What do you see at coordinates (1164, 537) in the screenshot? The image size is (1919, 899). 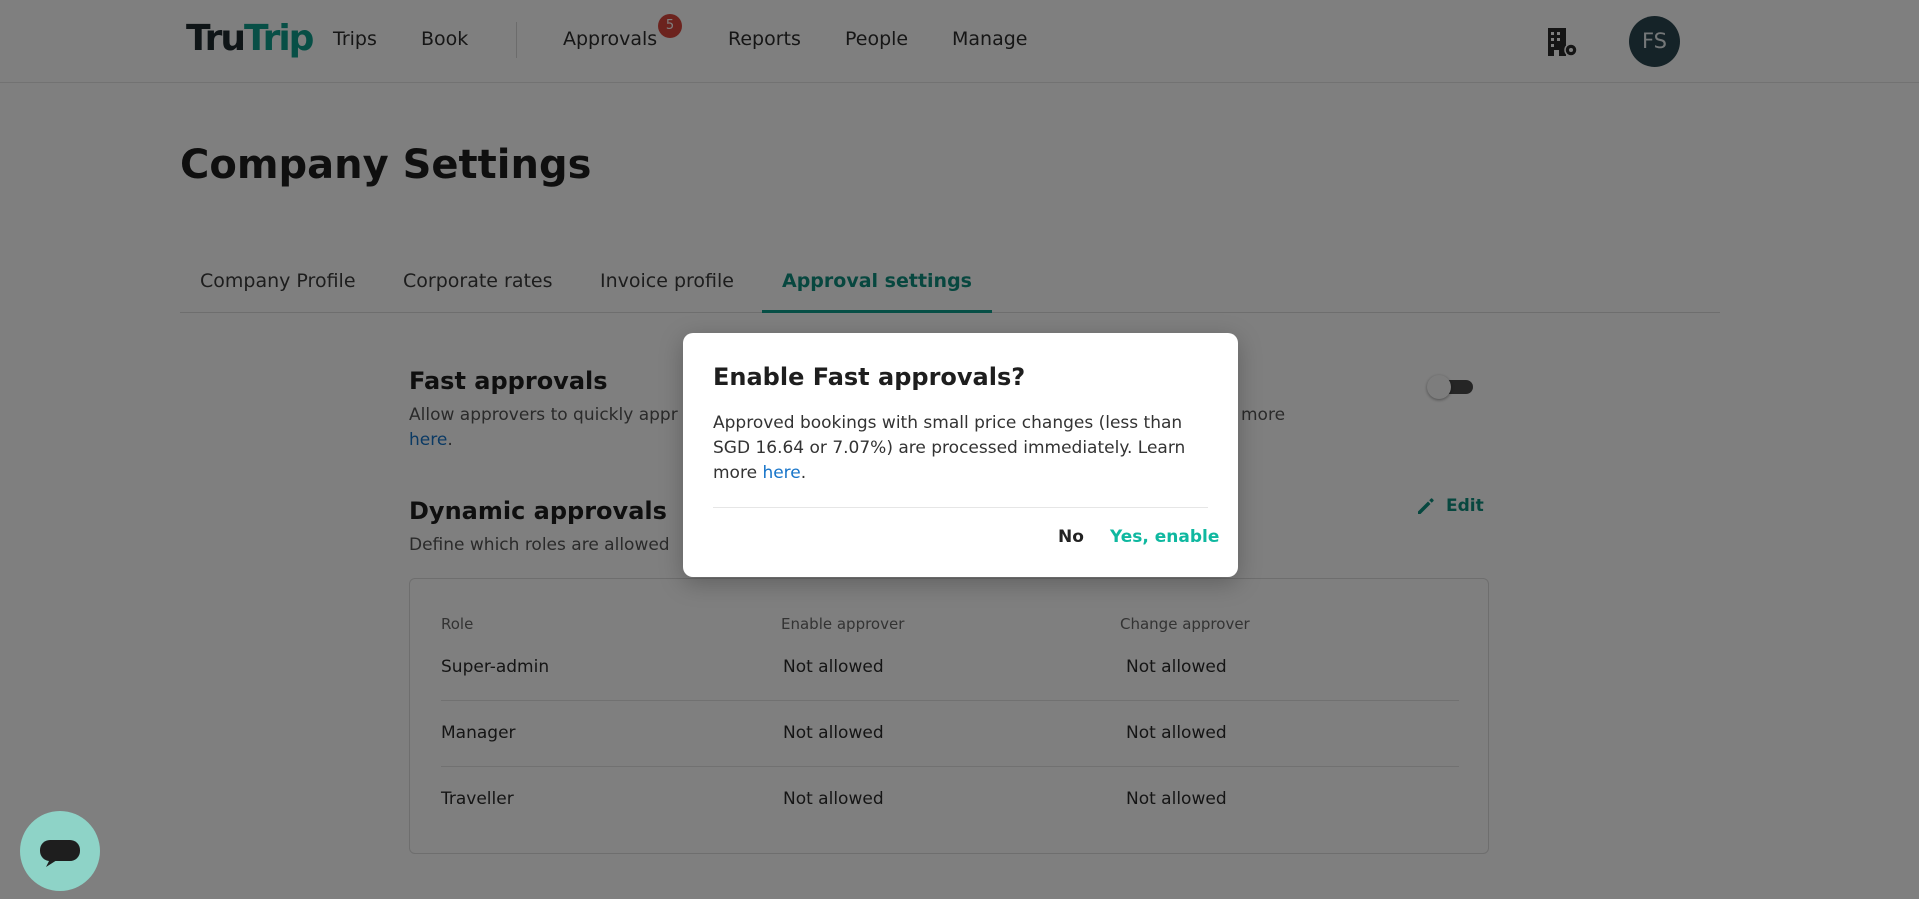 I see `yes-enable-button: Yes, enable` at bounding box center [1164, 537].